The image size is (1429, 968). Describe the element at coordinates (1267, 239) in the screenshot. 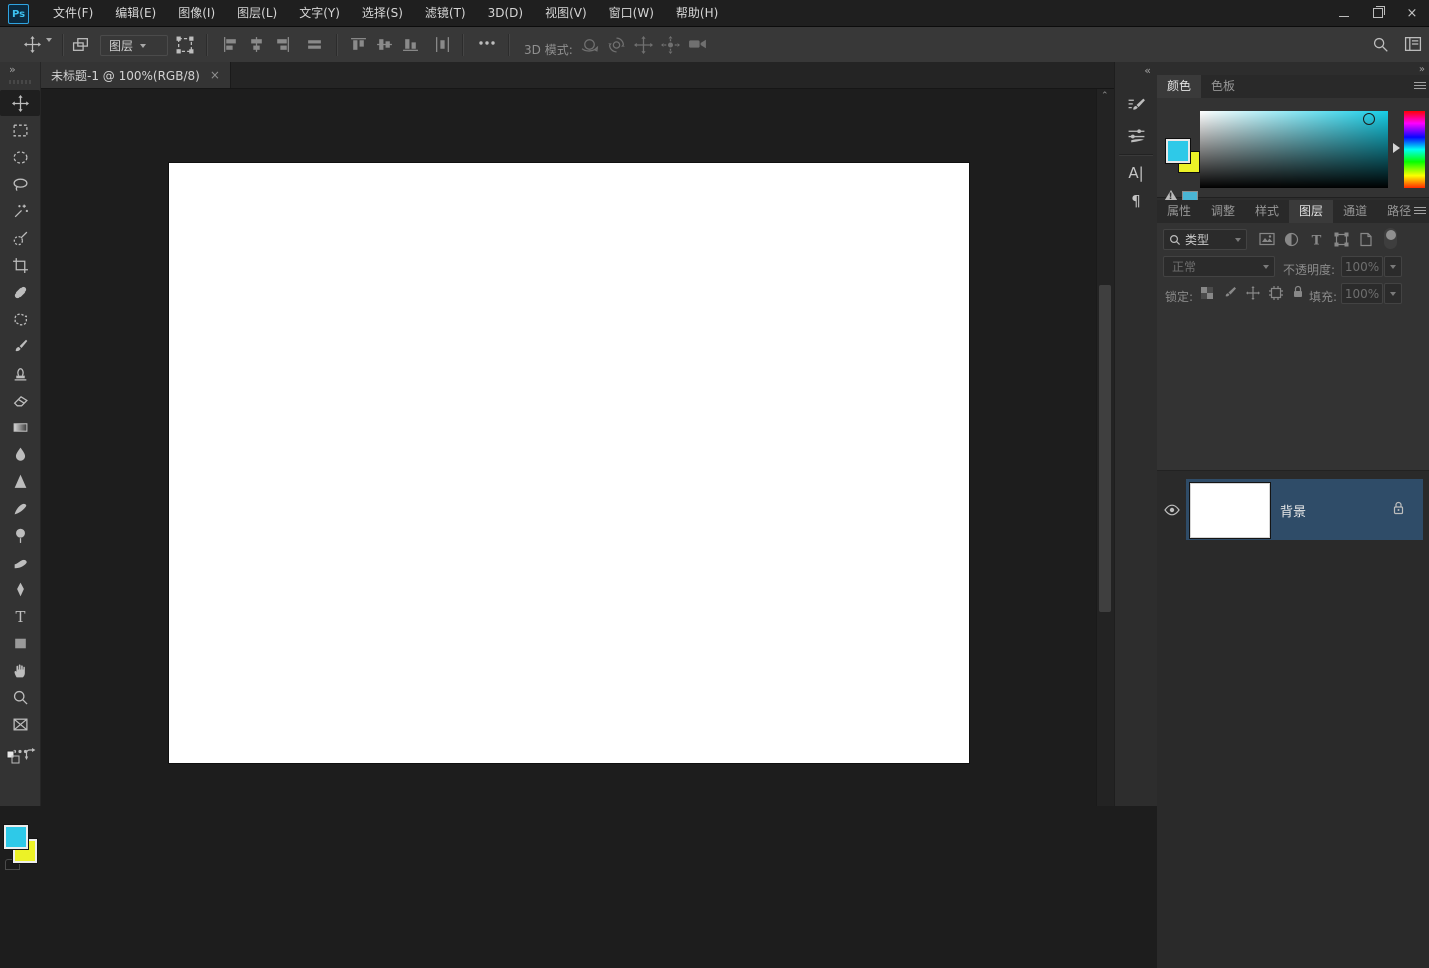

I see `filter-pixel-layers-icon` at that location.